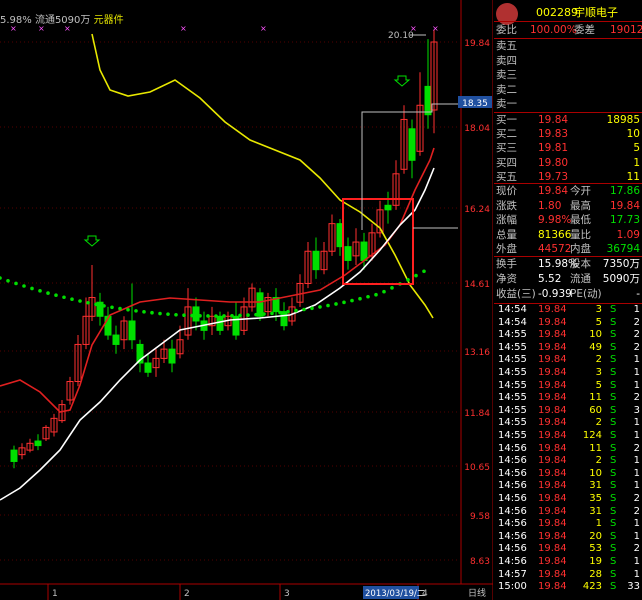 The image size is (642, 600). What do you see at coordinates (506, 191) in the screenshot?
I see `quote-label: 现价` at bounding box center [506, 191].